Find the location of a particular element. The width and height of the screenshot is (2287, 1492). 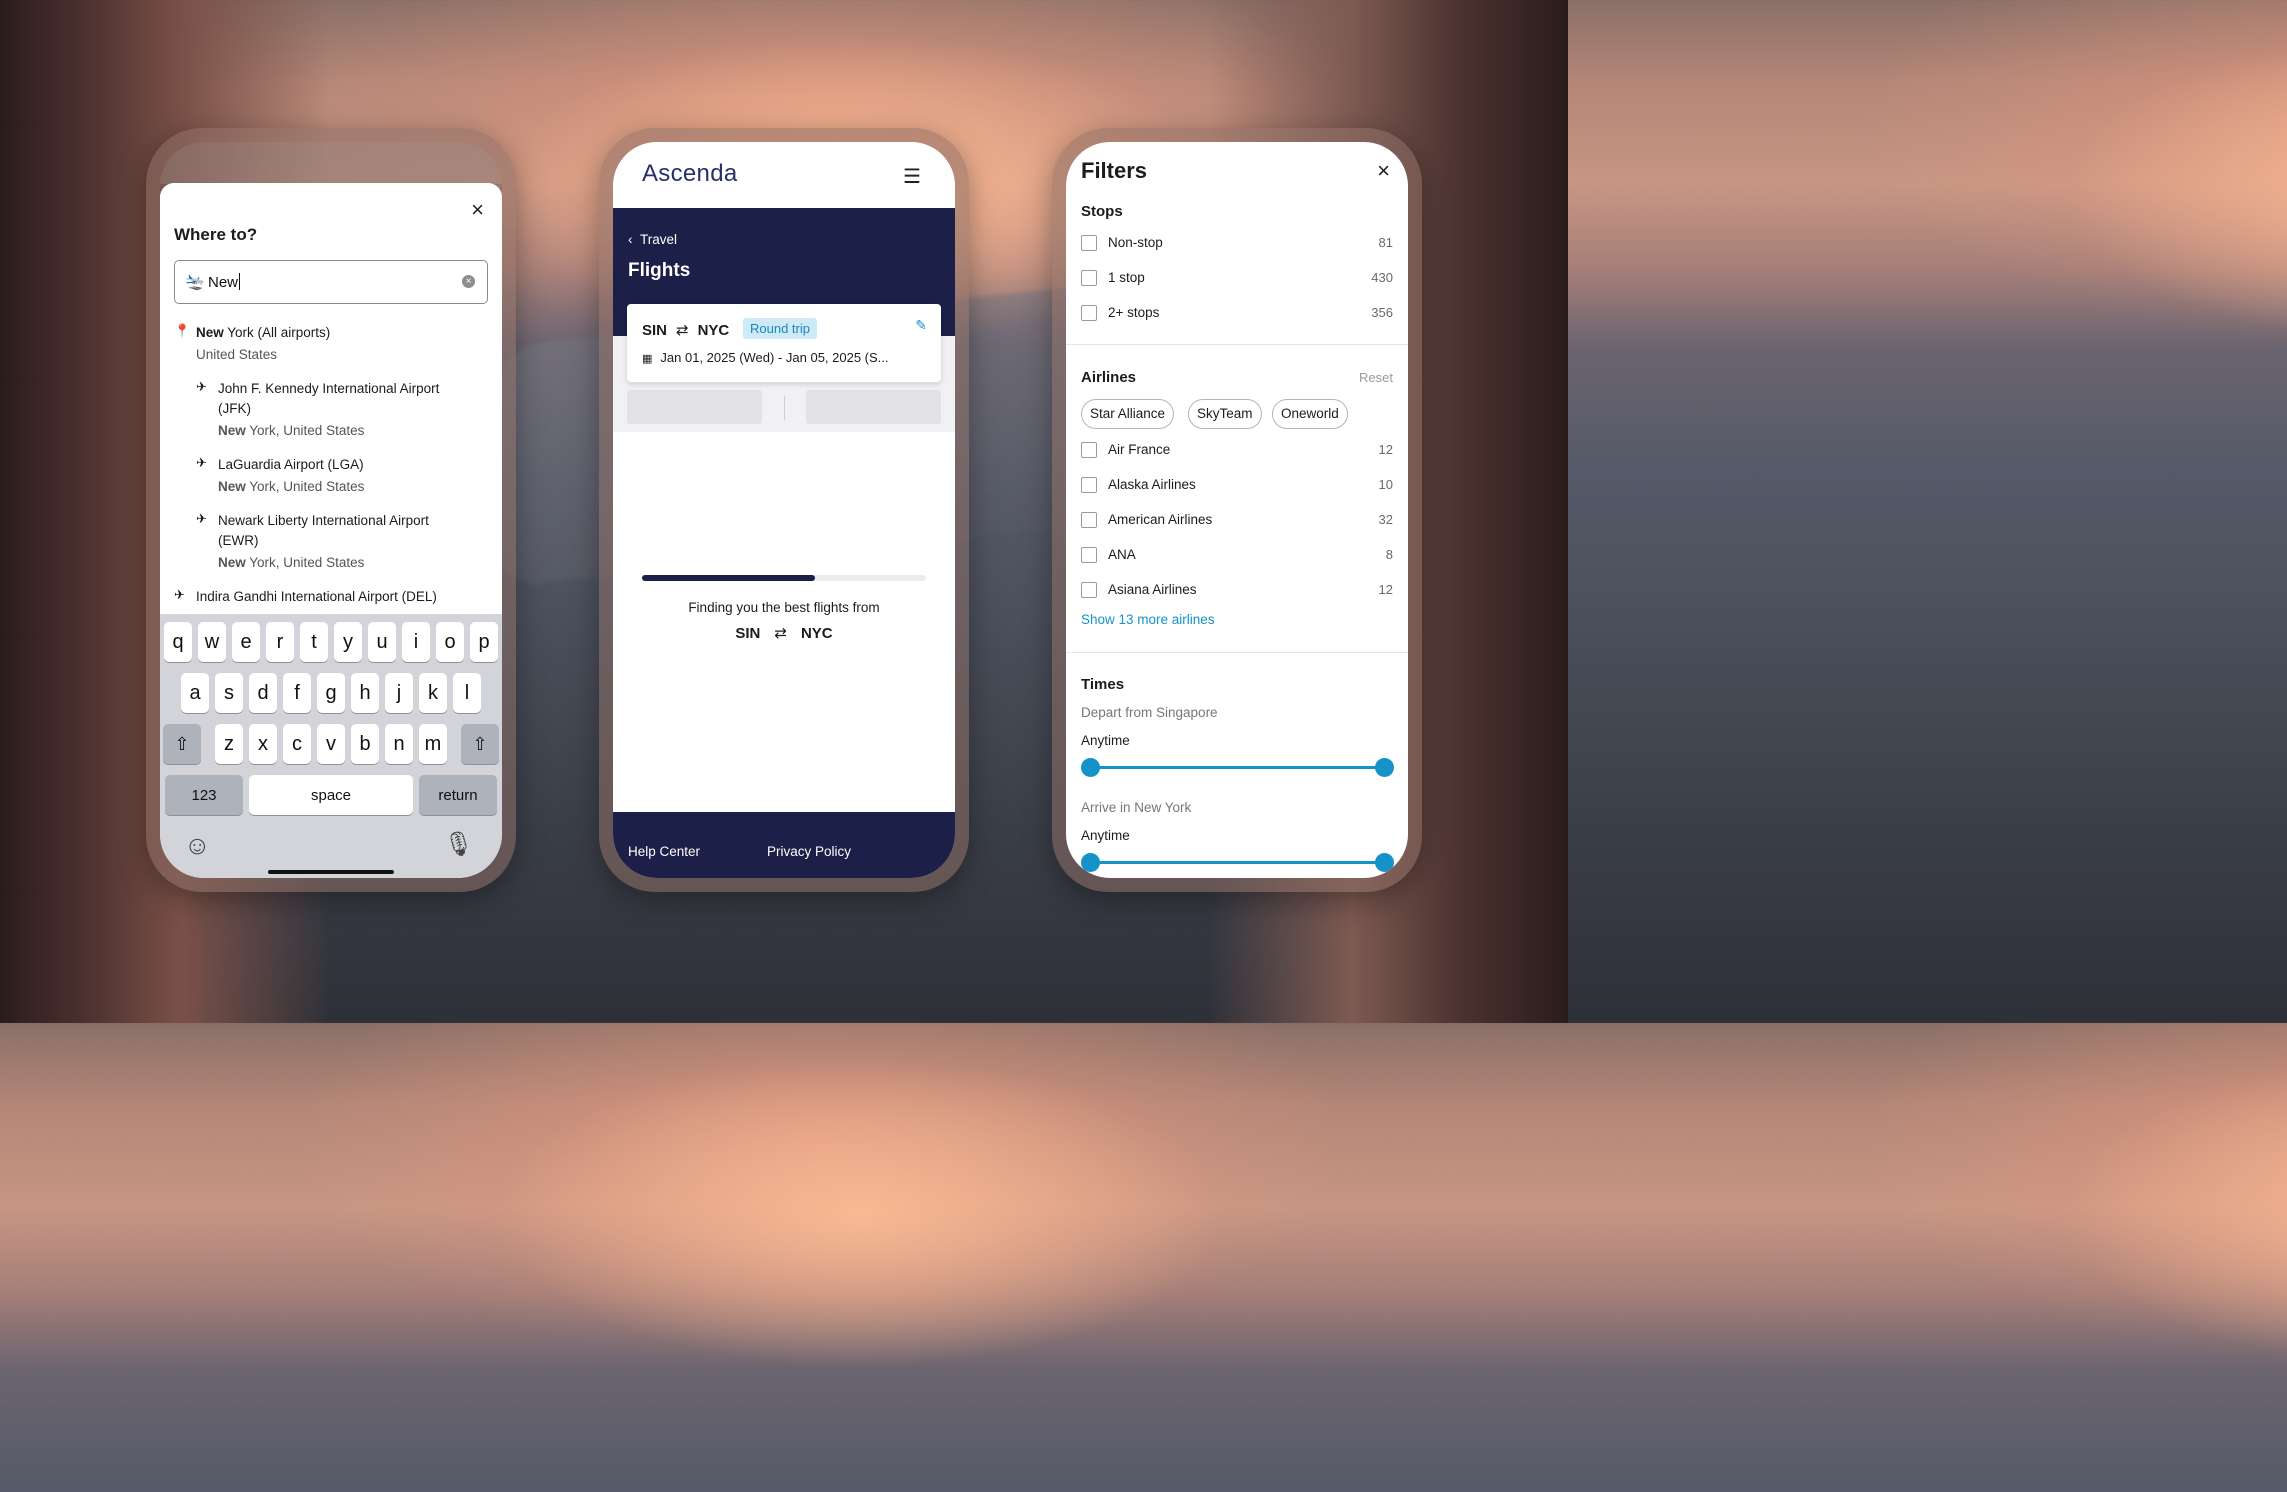

plane-icon: ✈ is located at coordinates (201, 386).